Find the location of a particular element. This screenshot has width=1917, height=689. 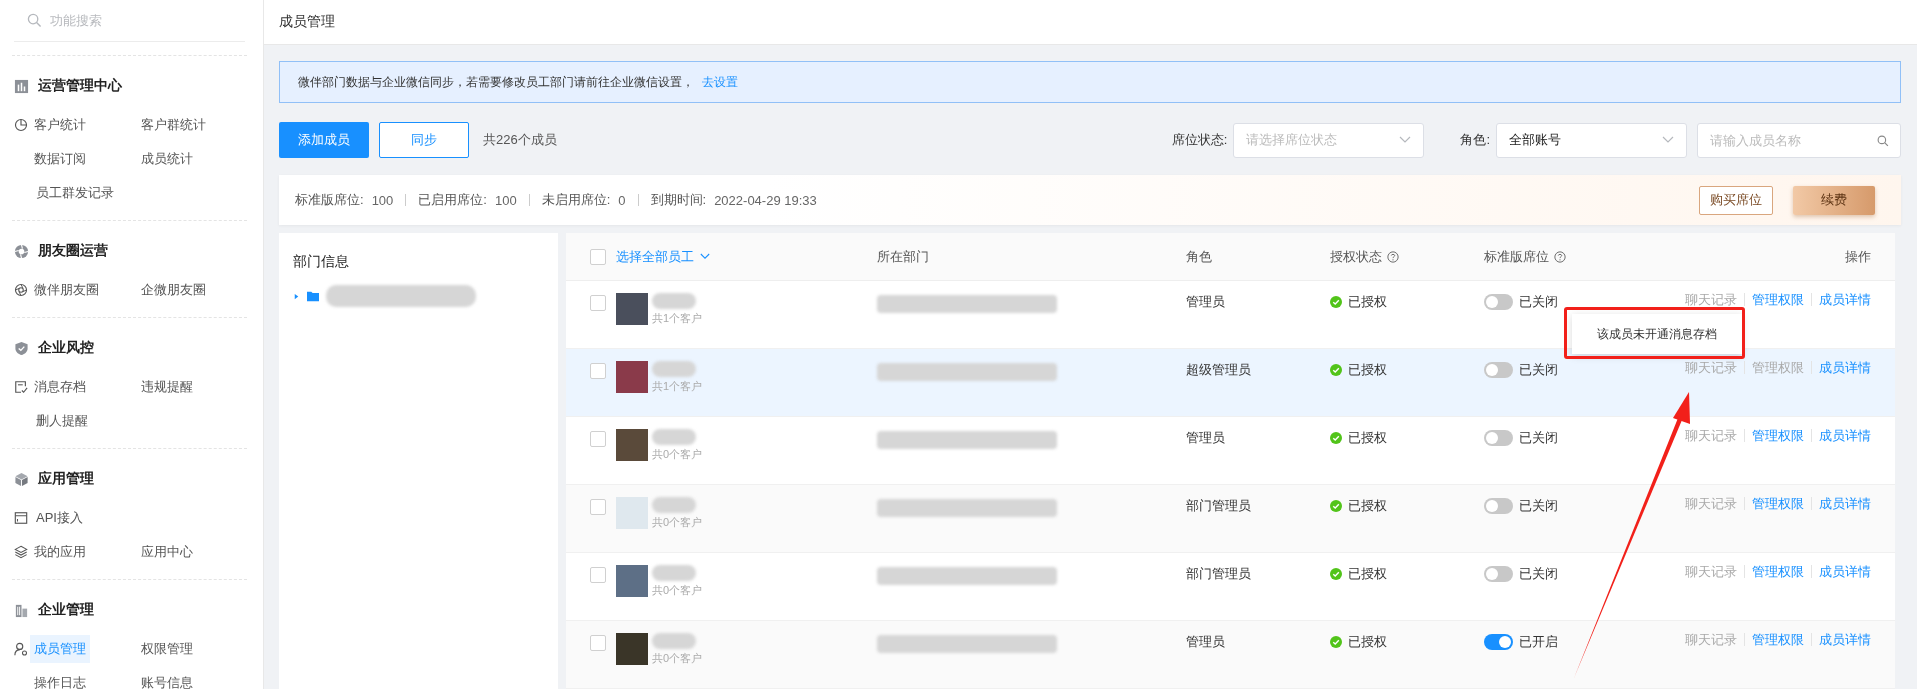

sidebar-item: 数据订阅 is located at coordinates (60, 159).